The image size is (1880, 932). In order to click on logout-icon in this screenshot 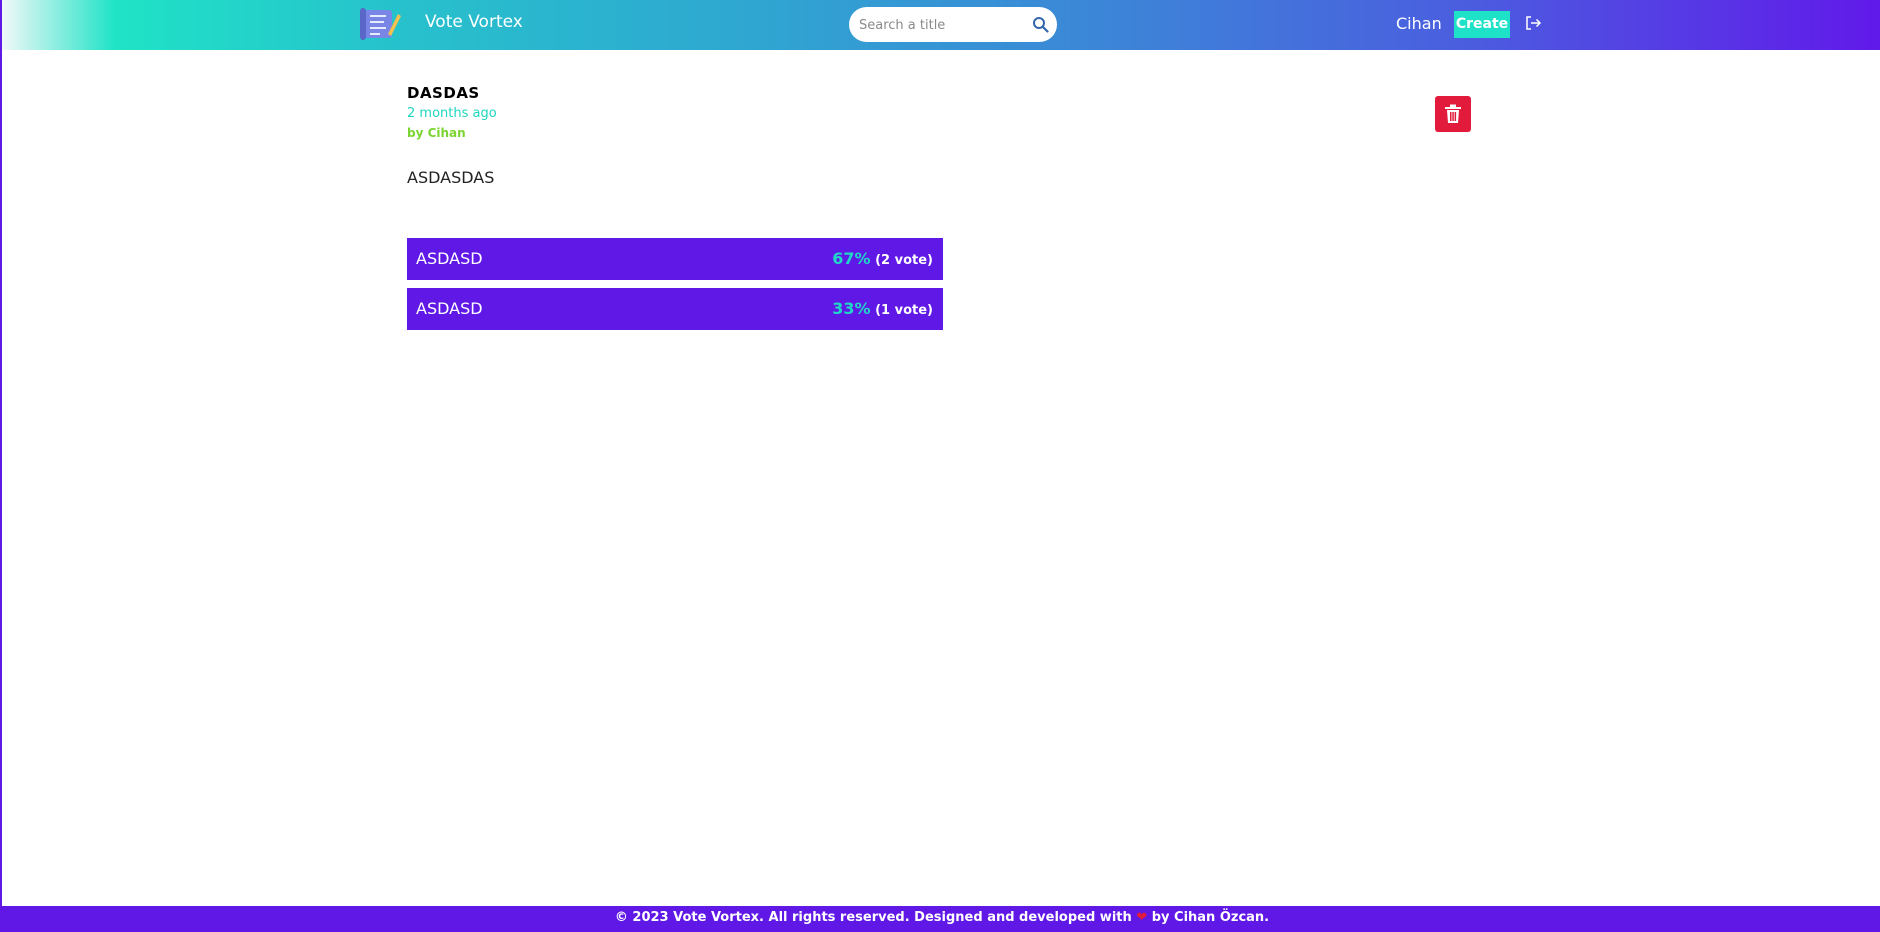, I will do `click(1533, 23)`.